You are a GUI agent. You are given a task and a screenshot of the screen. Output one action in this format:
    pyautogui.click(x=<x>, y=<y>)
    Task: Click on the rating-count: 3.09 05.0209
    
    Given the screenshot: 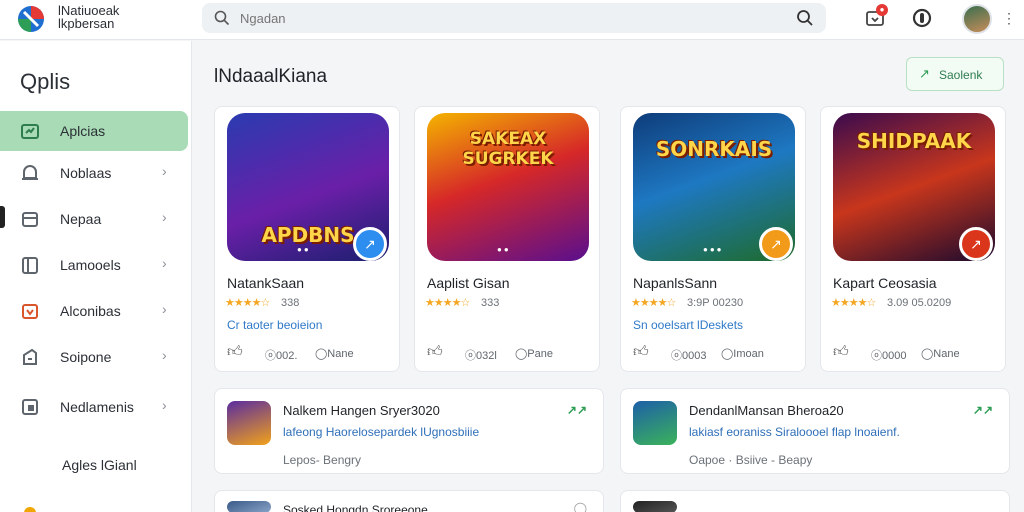 What is the action you would take?
    pyautogui.click(x=919, y=303)
    